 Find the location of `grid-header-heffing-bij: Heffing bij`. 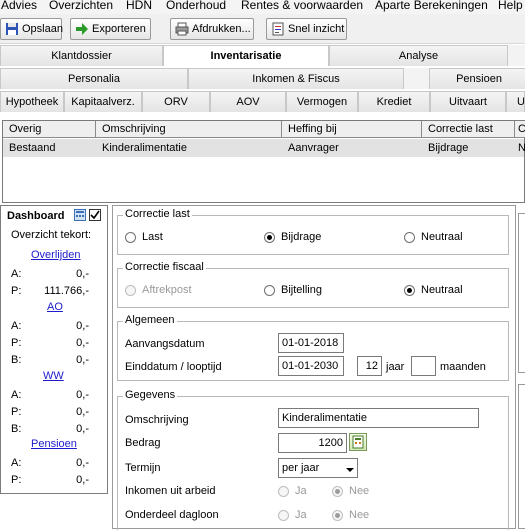

grid-header-heffing-bij: Heffing bij is located at coordinates (352, 129).